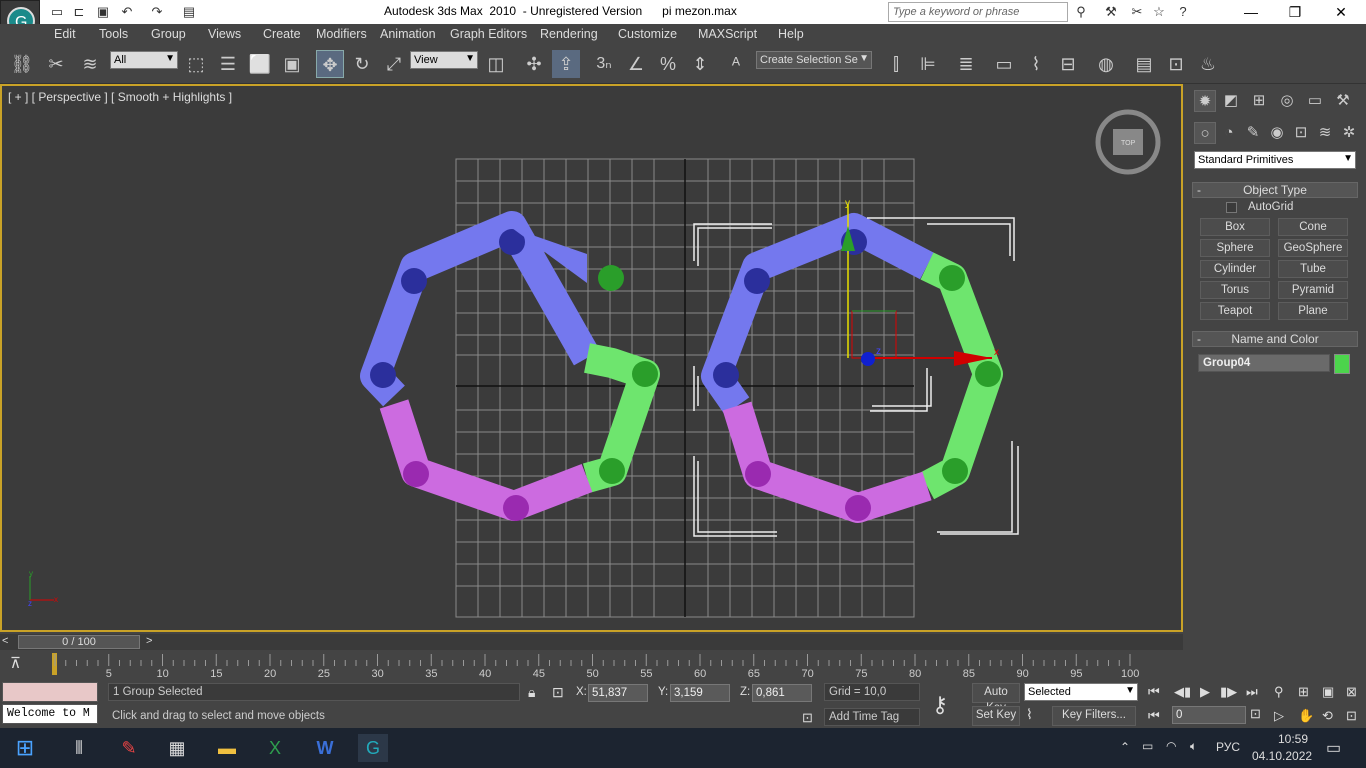 This screenshot has height=768, width=1366. Describe the element at coordinates (1315, 101) in the screenshot. I see `display-tab-icon: ▭` at that location.